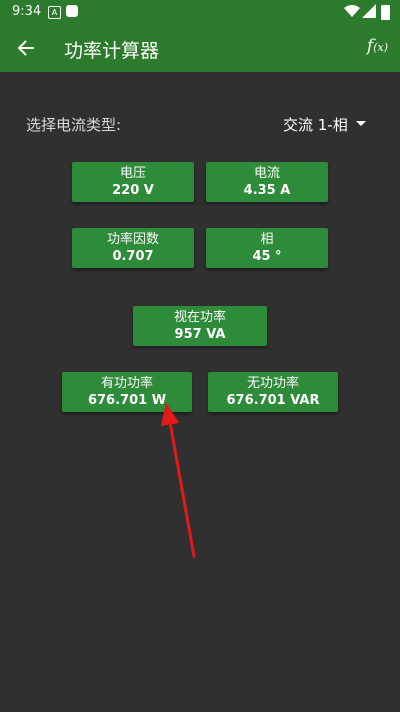 This screenshot has width=400, height=712. What do you see at coordinates (133, 182) in the screenshot?
I see `voltage-button: 电压 220 V` at bounding box center [133, 182].